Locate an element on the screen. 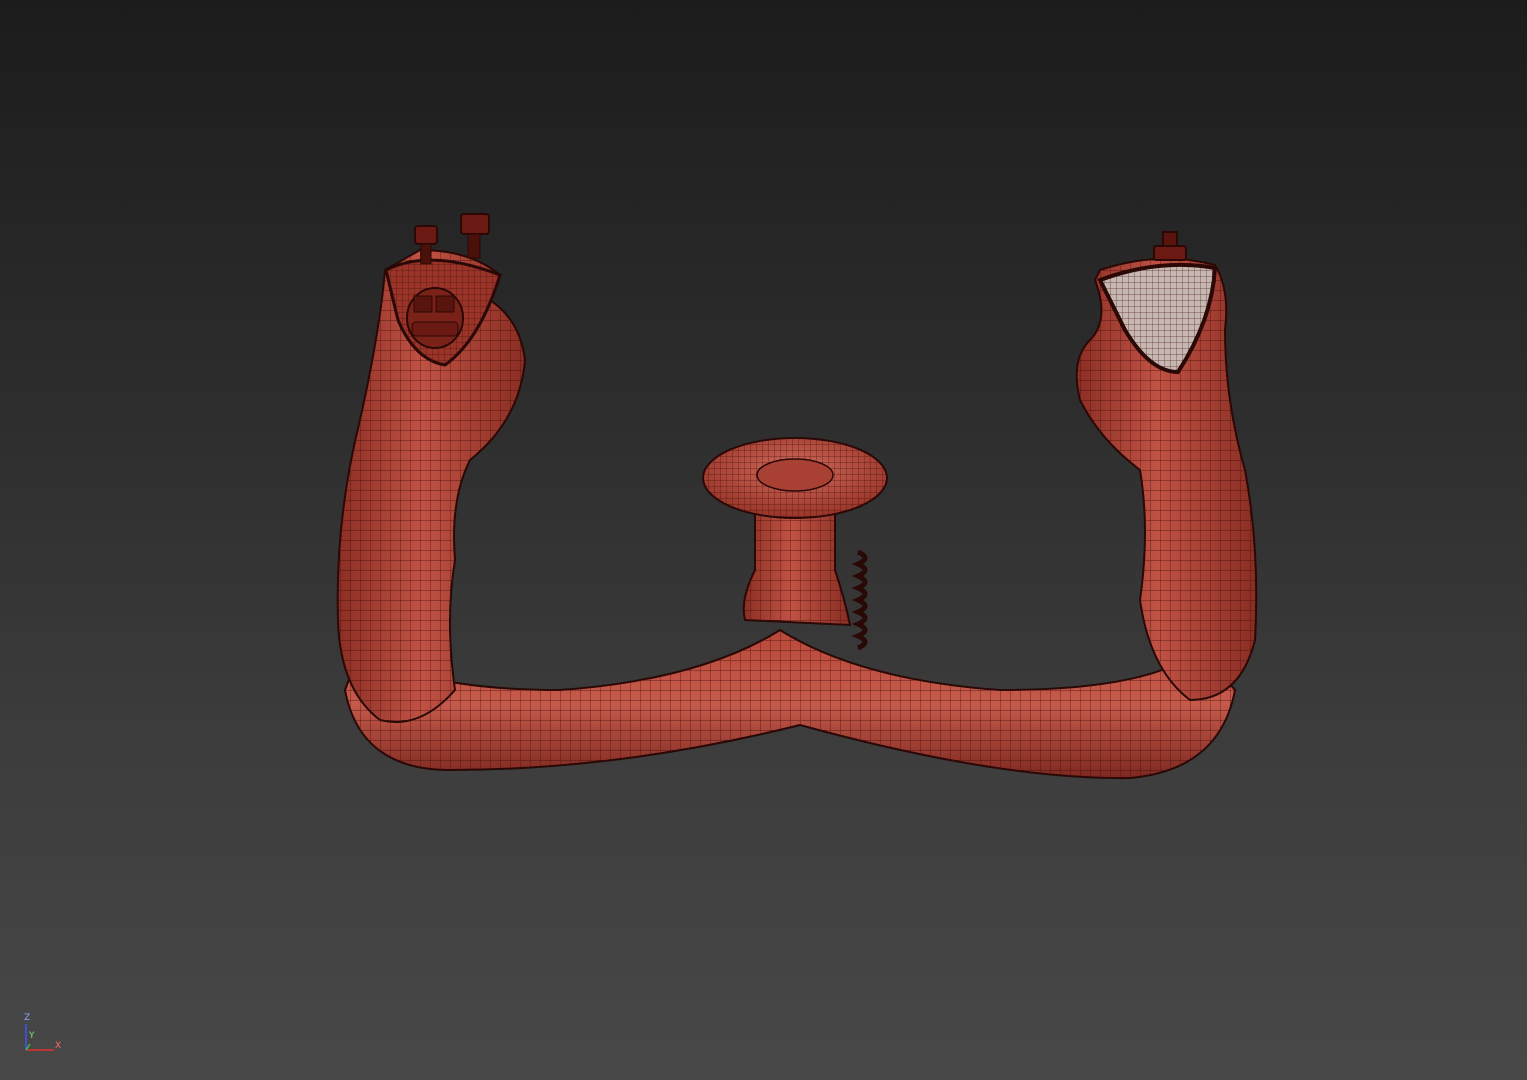 The height and width of the screenshot is (1080, 1527). axis-gizmo: Z Y X is located at coordinates (43, 1034).